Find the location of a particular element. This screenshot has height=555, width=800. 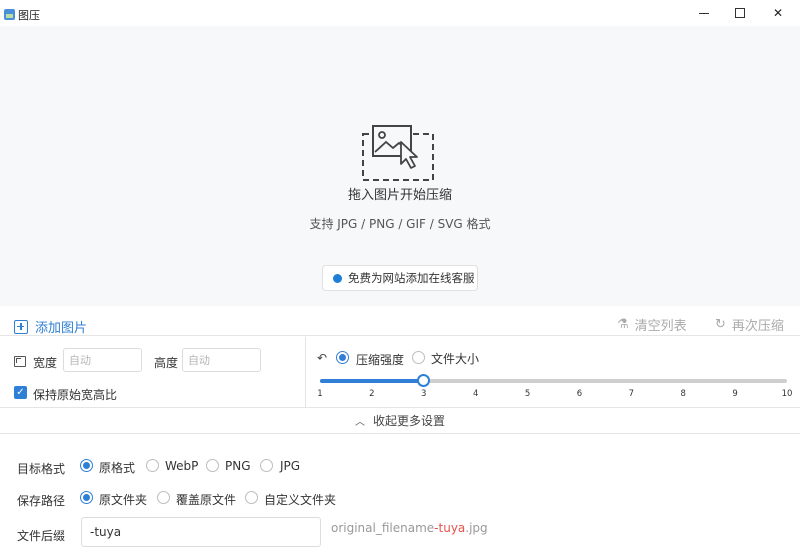

save-overwrite-radio is located at coordinates (163, 497).